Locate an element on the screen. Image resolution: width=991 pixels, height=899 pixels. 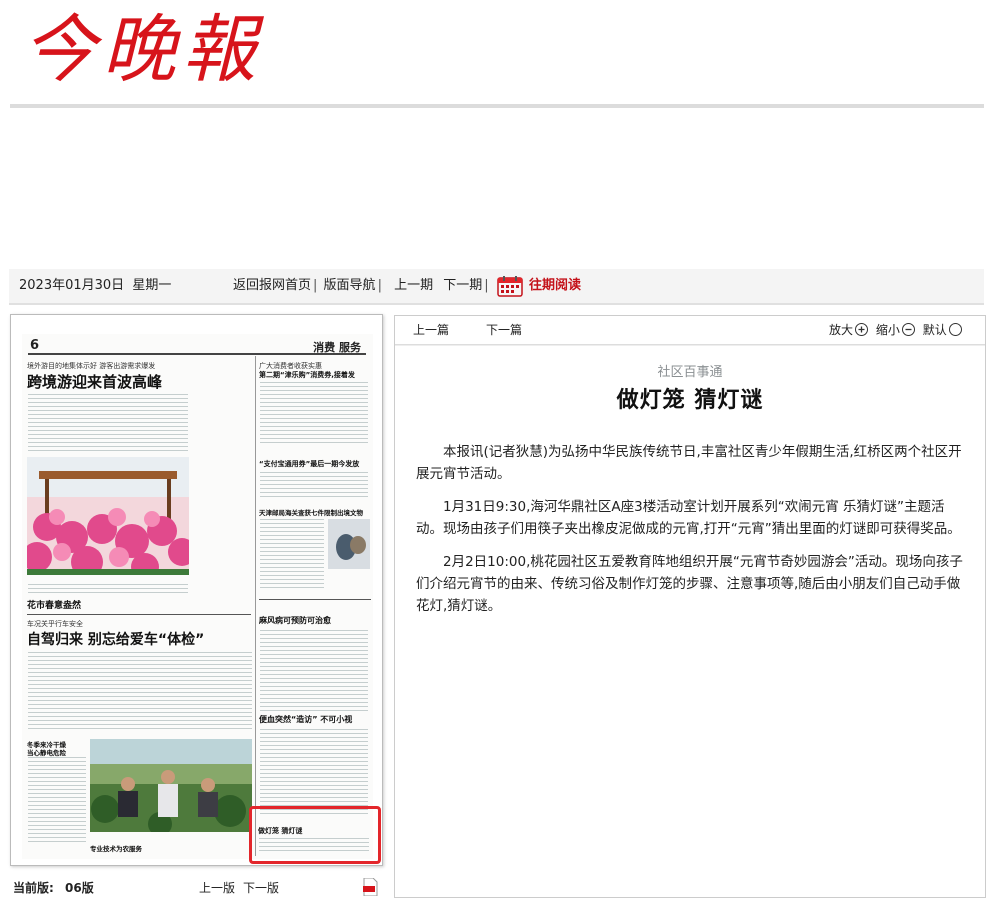
issue-weekday: 星期一 is located at coordinates (152, 285).